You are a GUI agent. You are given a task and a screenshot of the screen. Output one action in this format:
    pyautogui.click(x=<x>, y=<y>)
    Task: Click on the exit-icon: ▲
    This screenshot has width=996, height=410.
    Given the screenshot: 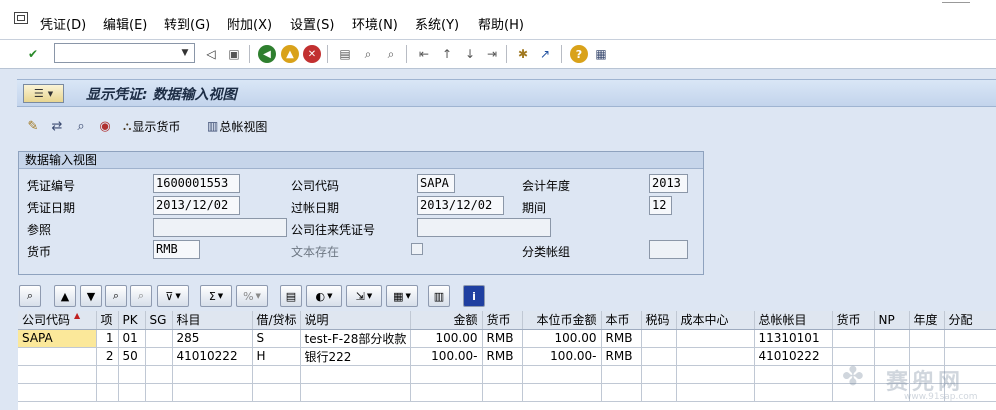 What is the action you would take?
    pyautogui.click(x=290, y=54)
    